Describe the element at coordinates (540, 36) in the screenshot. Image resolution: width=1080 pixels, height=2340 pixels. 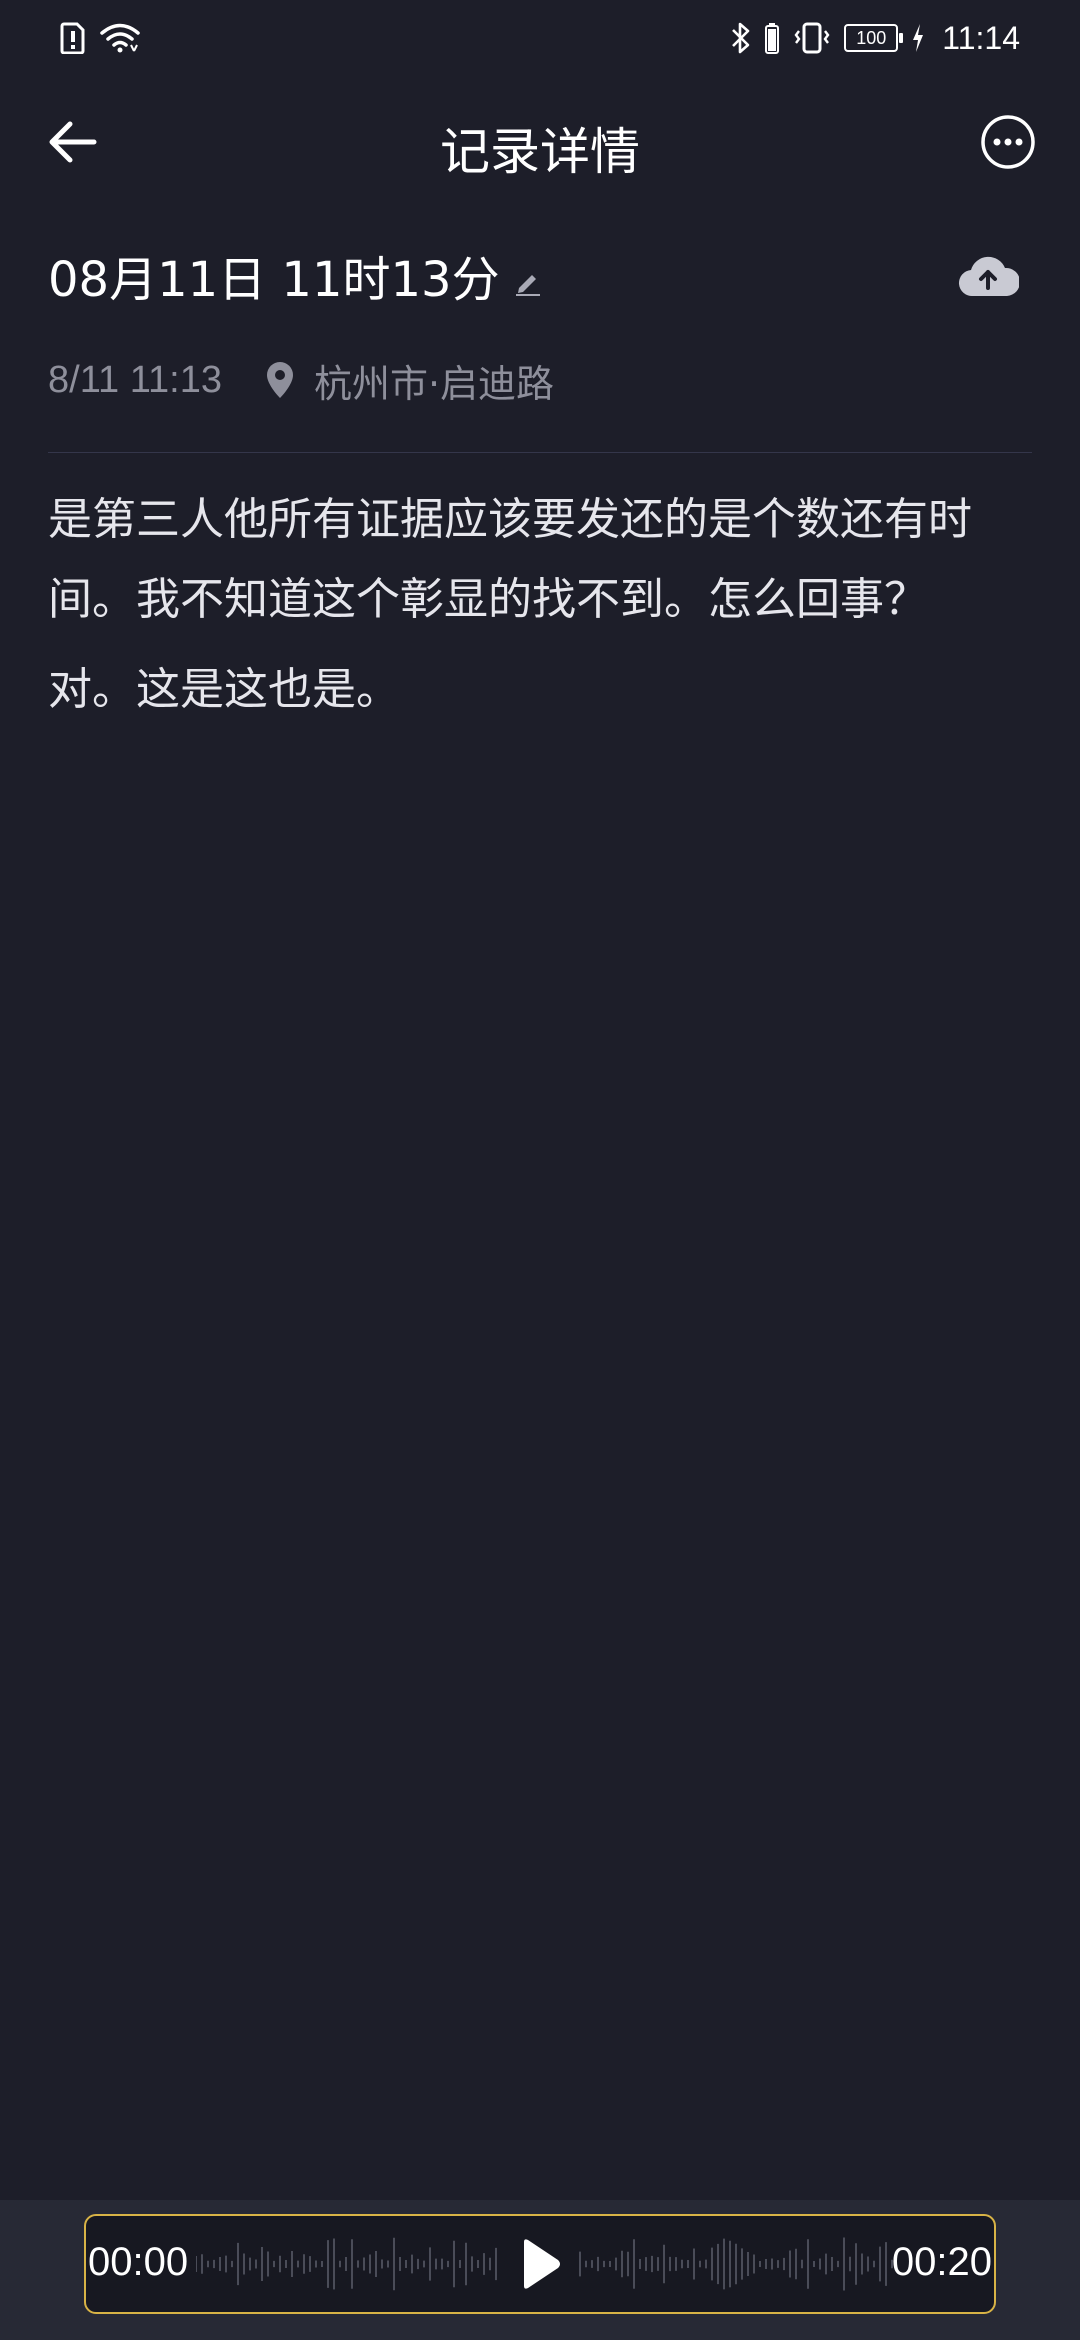
I see `status-bar: 100 11:14` at that location.